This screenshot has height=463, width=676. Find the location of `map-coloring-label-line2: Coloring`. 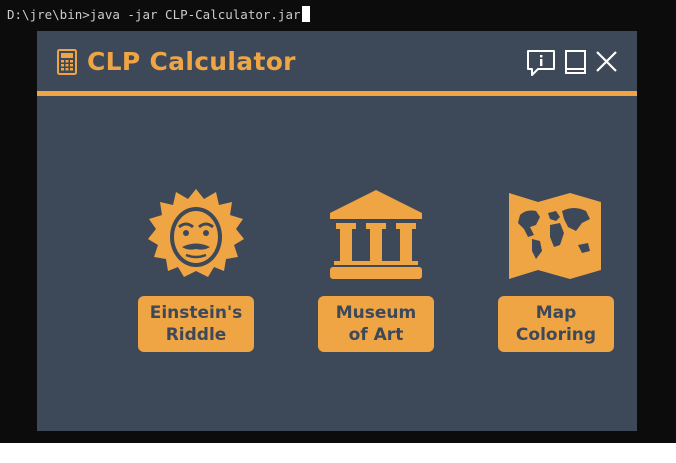

map-coloring-label-line2: Coloring is located at coordinates (556, 335).